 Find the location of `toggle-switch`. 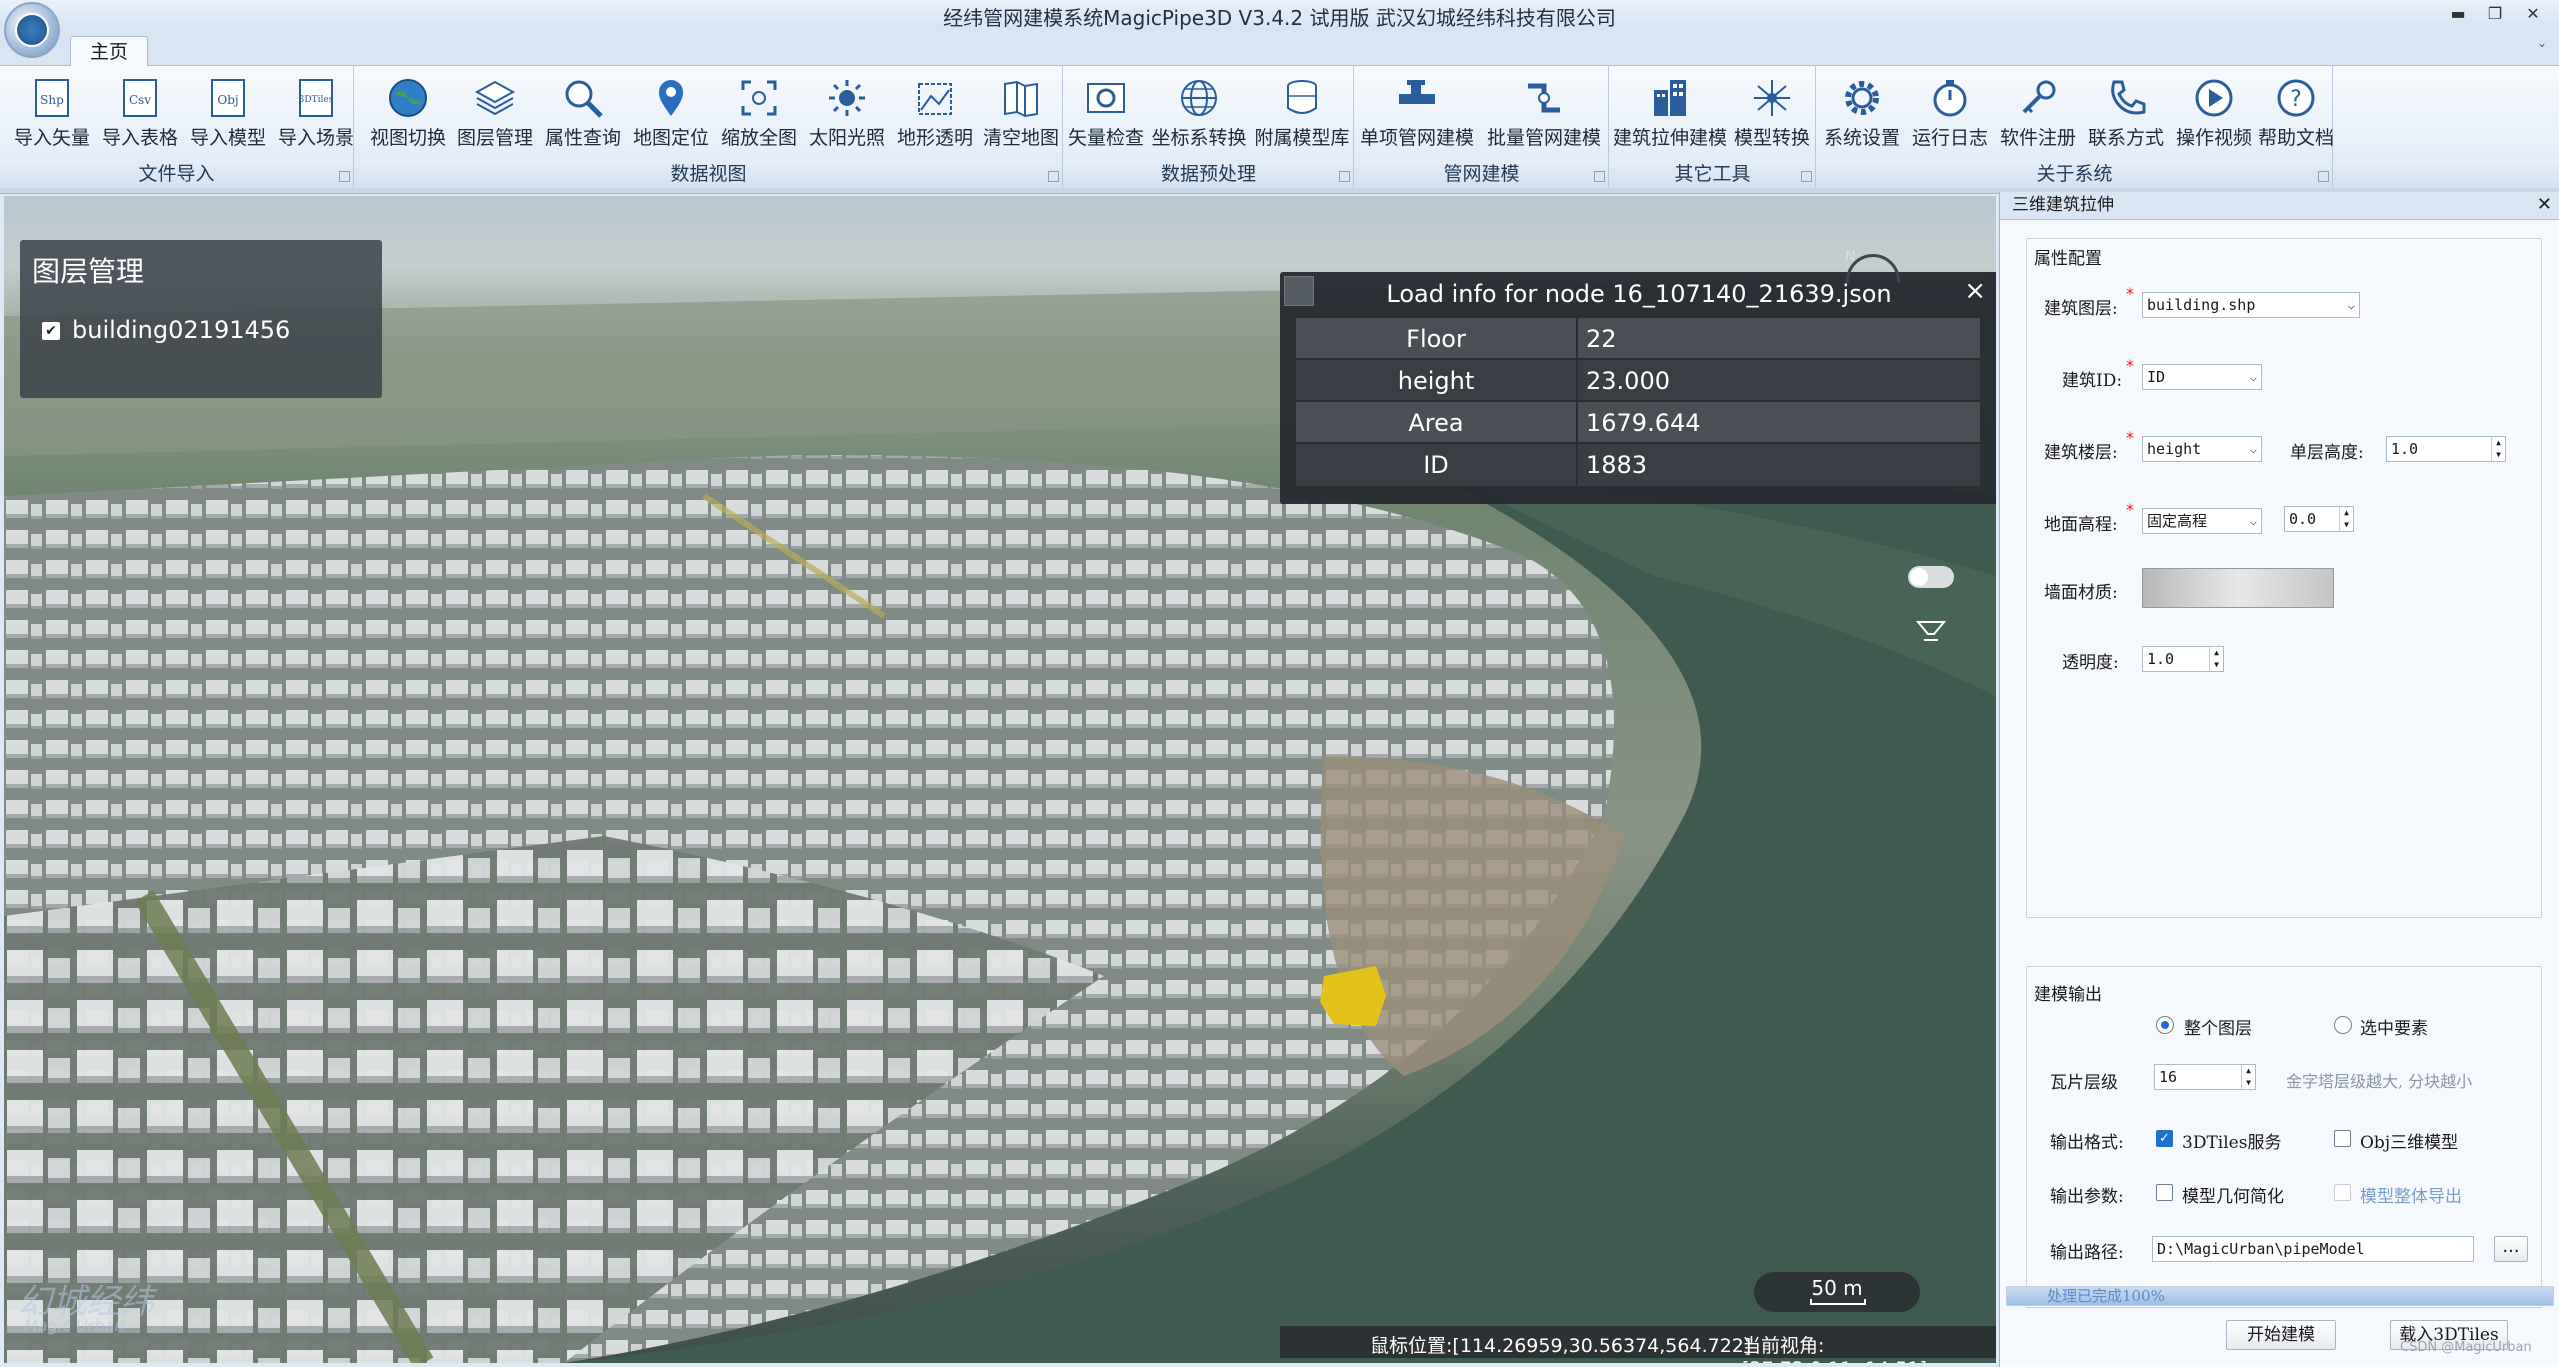

toggle-switch is located at coordinates (1931, 577).